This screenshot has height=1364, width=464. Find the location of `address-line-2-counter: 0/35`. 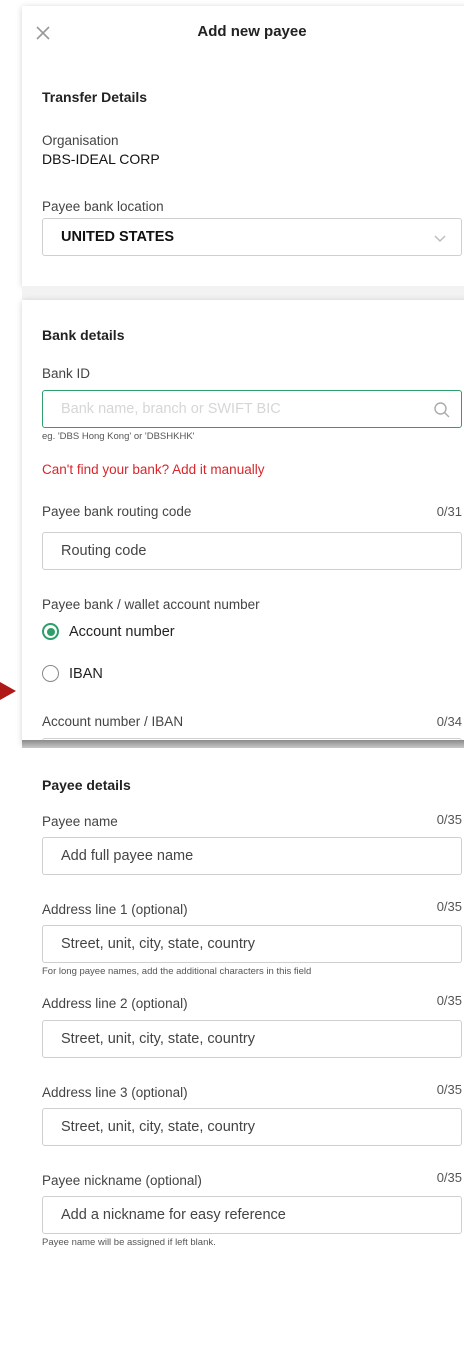

address-line-2-counter: 0/35 is located at coordinates (449, 1000).